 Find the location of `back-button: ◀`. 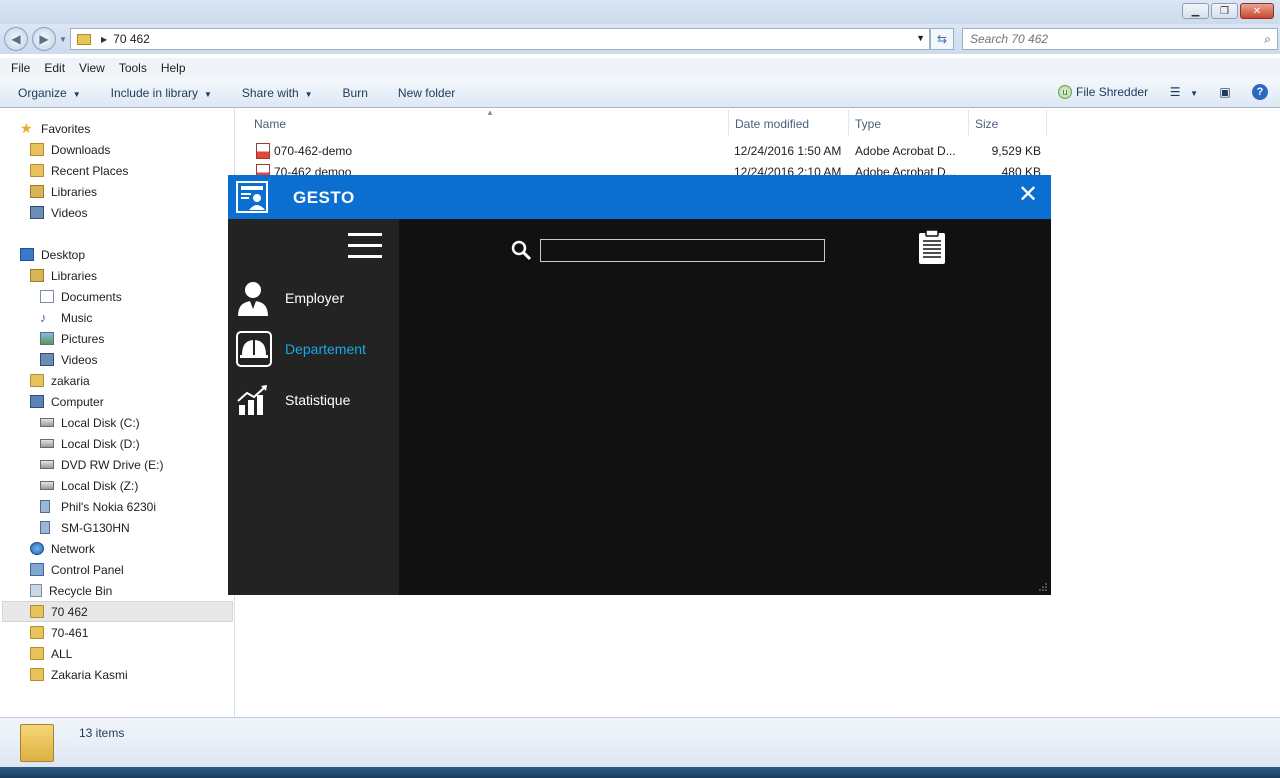

back-button: ◀ is located at coordinates (16, 39).